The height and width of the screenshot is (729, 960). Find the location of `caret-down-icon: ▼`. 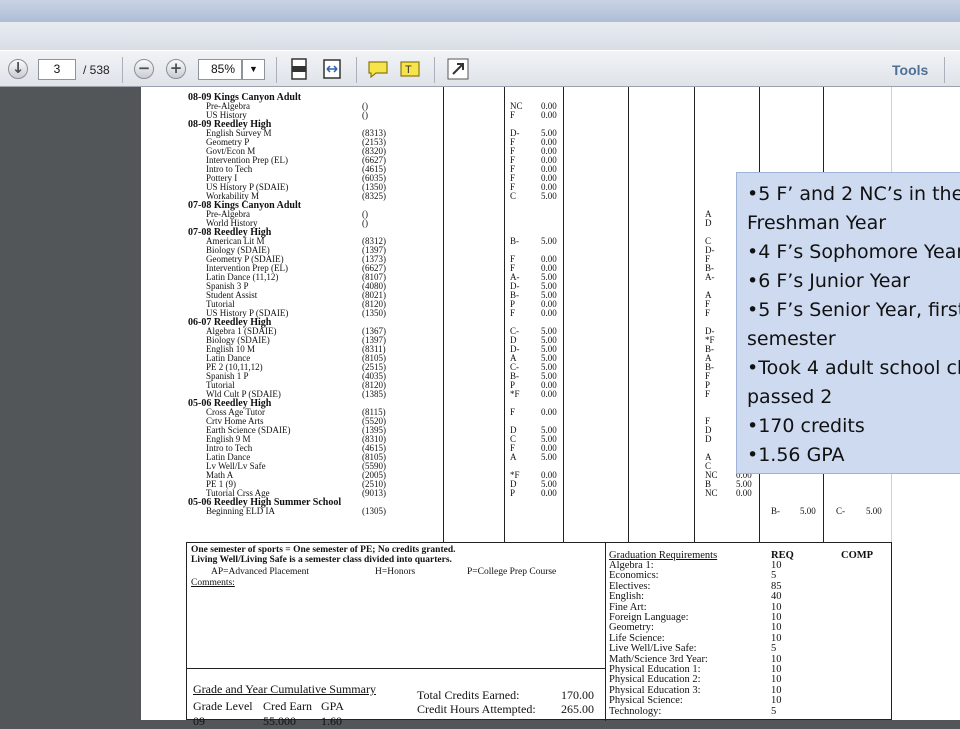

caret-down-icon: ▼ is located at coordinates (253, 69).